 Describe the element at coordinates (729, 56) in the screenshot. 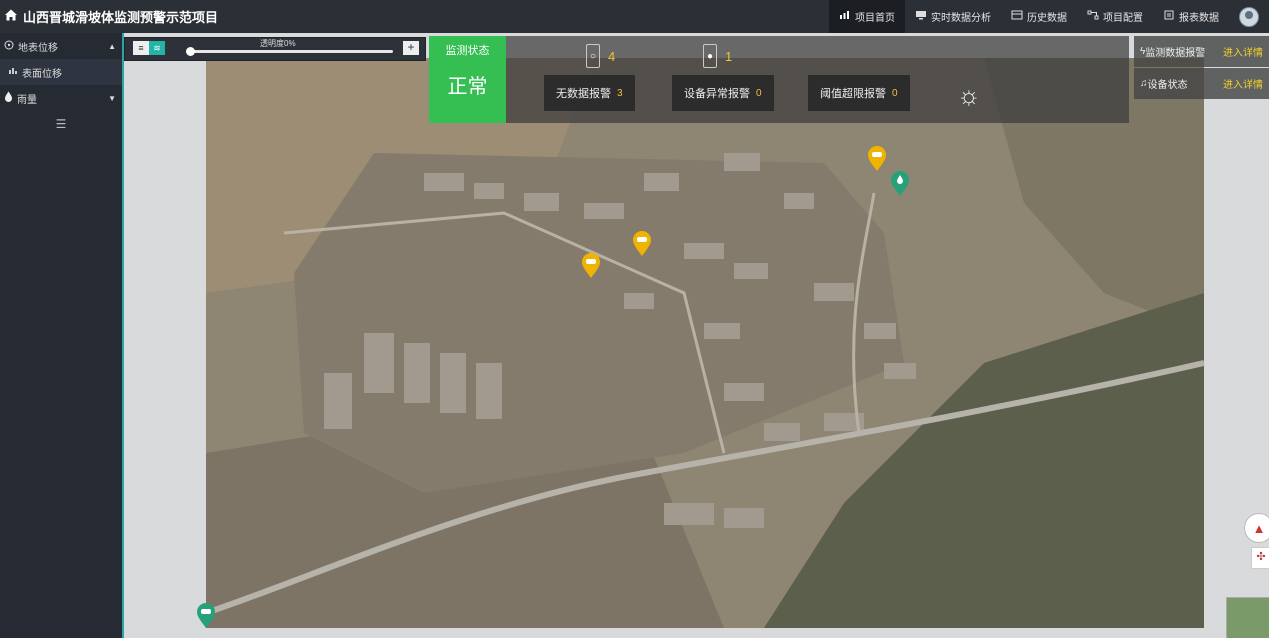

I see `rain-gauge-count-value: 1` at that location.